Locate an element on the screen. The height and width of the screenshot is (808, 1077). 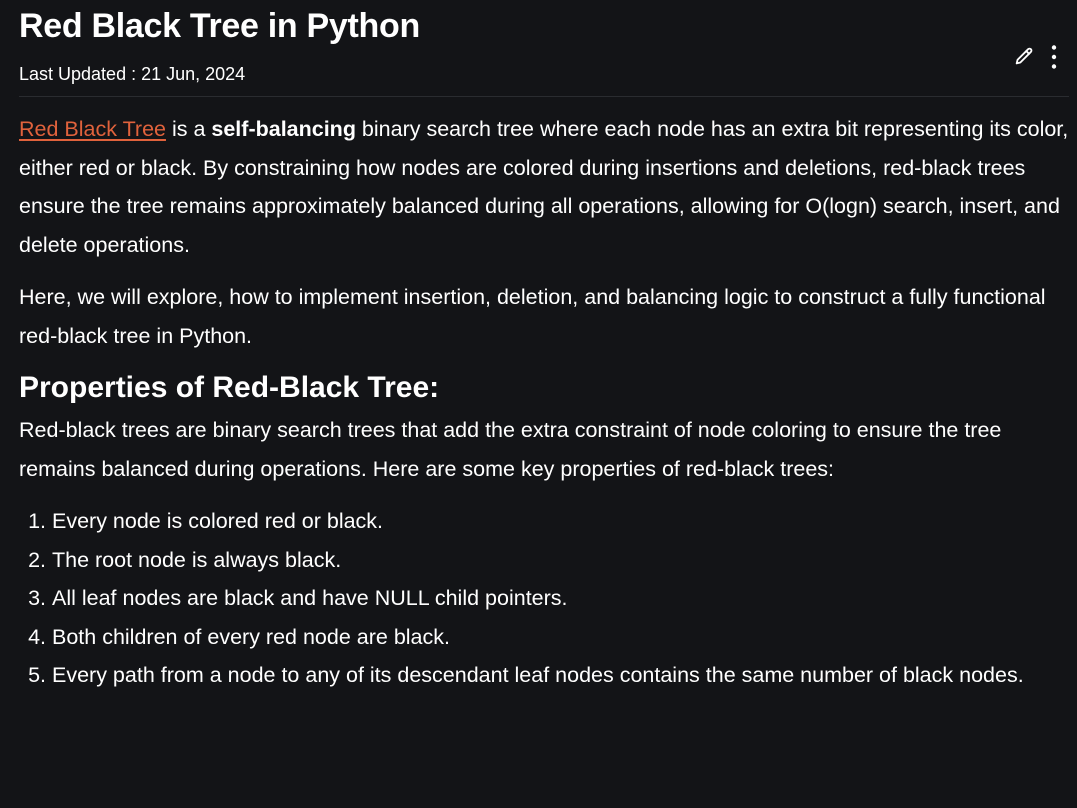
pencil-icon is located at coordinates (1024, 57).